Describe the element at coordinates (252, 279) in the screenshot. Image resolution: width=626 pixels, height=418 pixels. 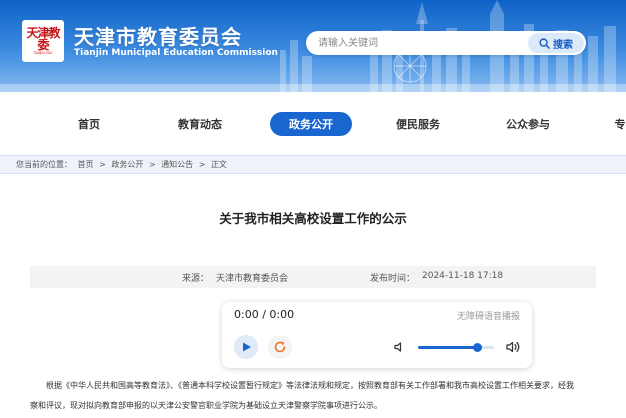
I see `source-value: 天津市教育委员会` at that location.